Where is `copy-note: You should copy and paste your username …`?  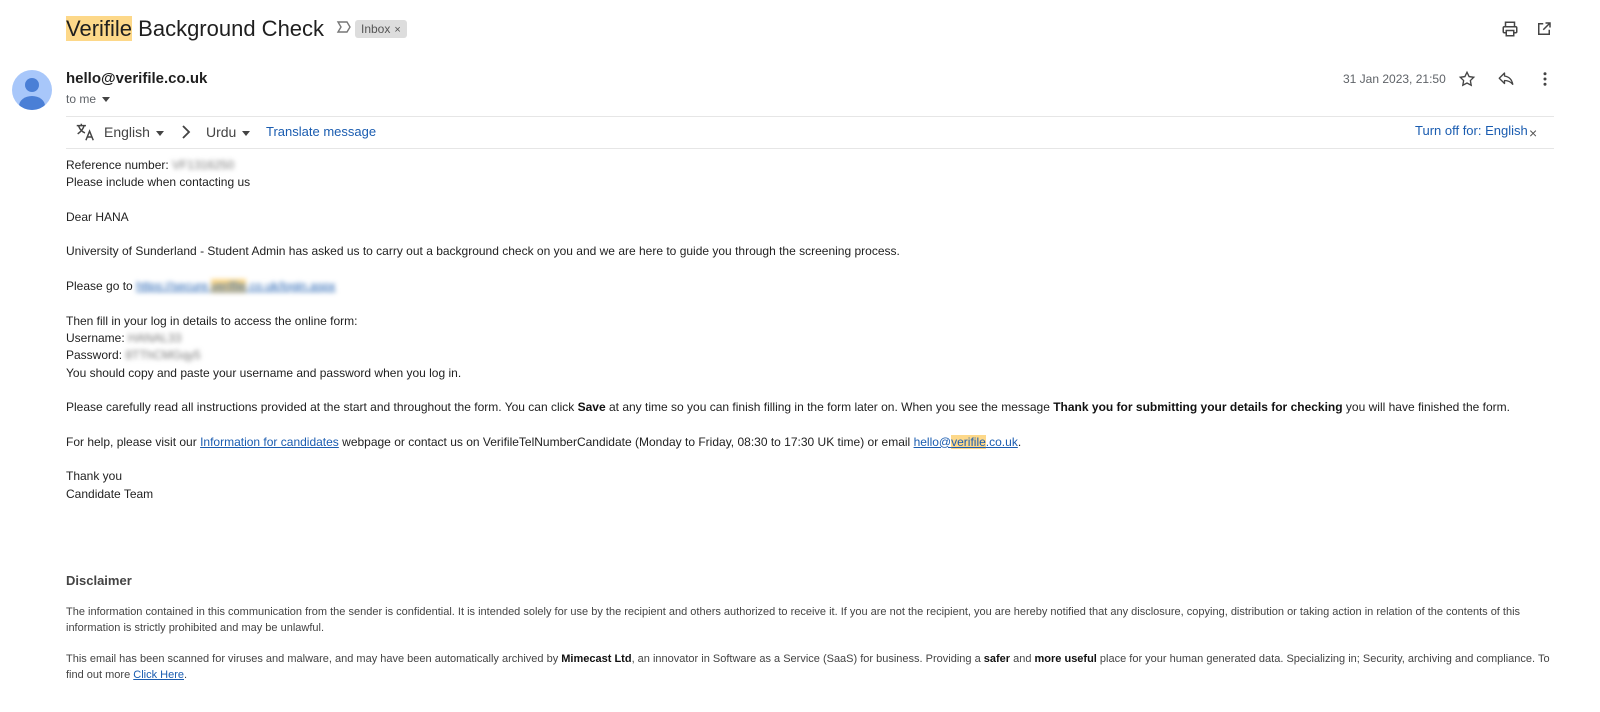
copy-note: You should copy and paste your username … is located at coordinates (264, 372).